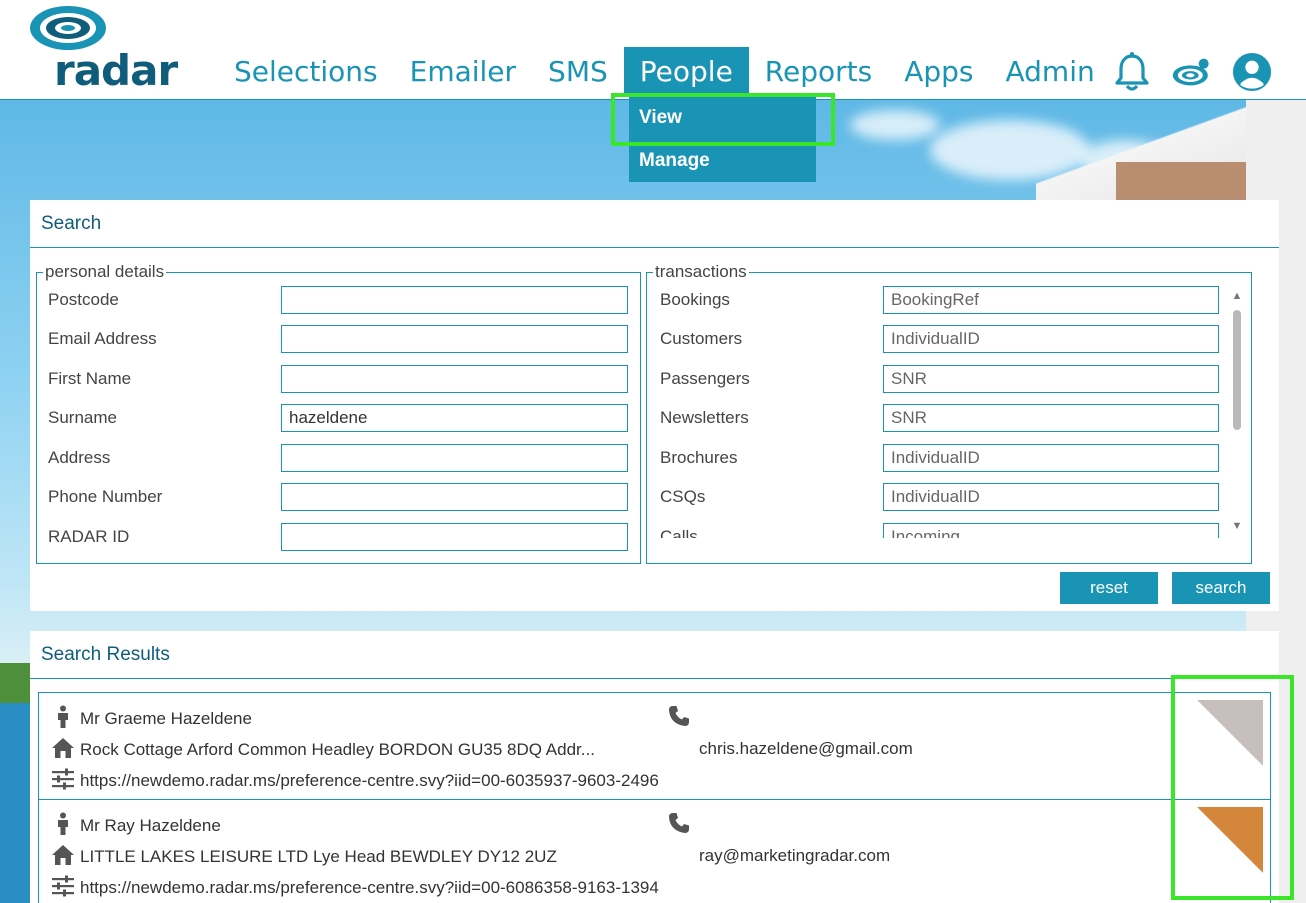  What do you see at coordinates (794, 856) in the screenshot?
I see `result-email: ray@marketingradar.com` at bounding box center [794, 856].